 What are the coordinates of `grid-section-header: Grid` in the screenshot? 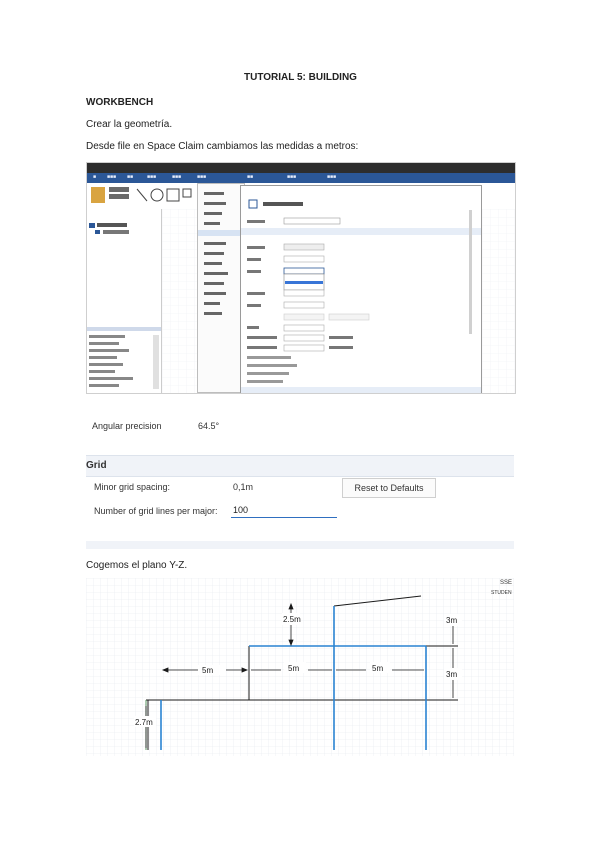 It's located at (300, 466).